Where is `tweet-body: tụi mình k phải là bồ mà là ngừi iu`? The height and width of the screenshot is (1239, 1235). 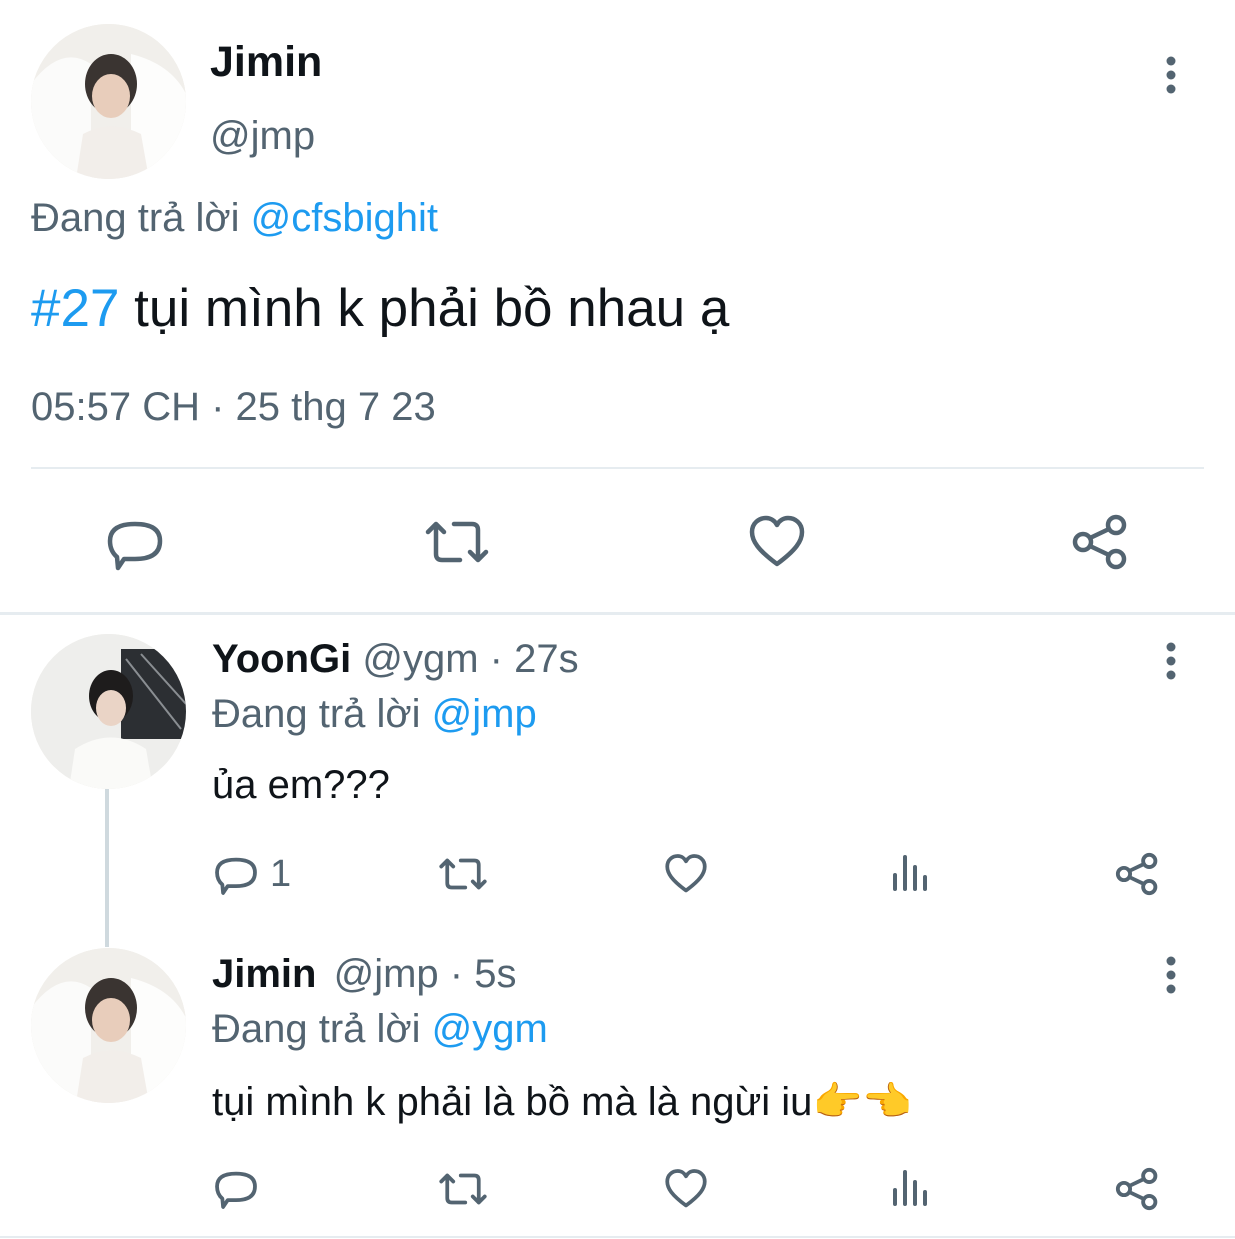 tweet-body: tụi mình k phải là bồ mà là ngừi iu is located at coordinates (512, 1102).